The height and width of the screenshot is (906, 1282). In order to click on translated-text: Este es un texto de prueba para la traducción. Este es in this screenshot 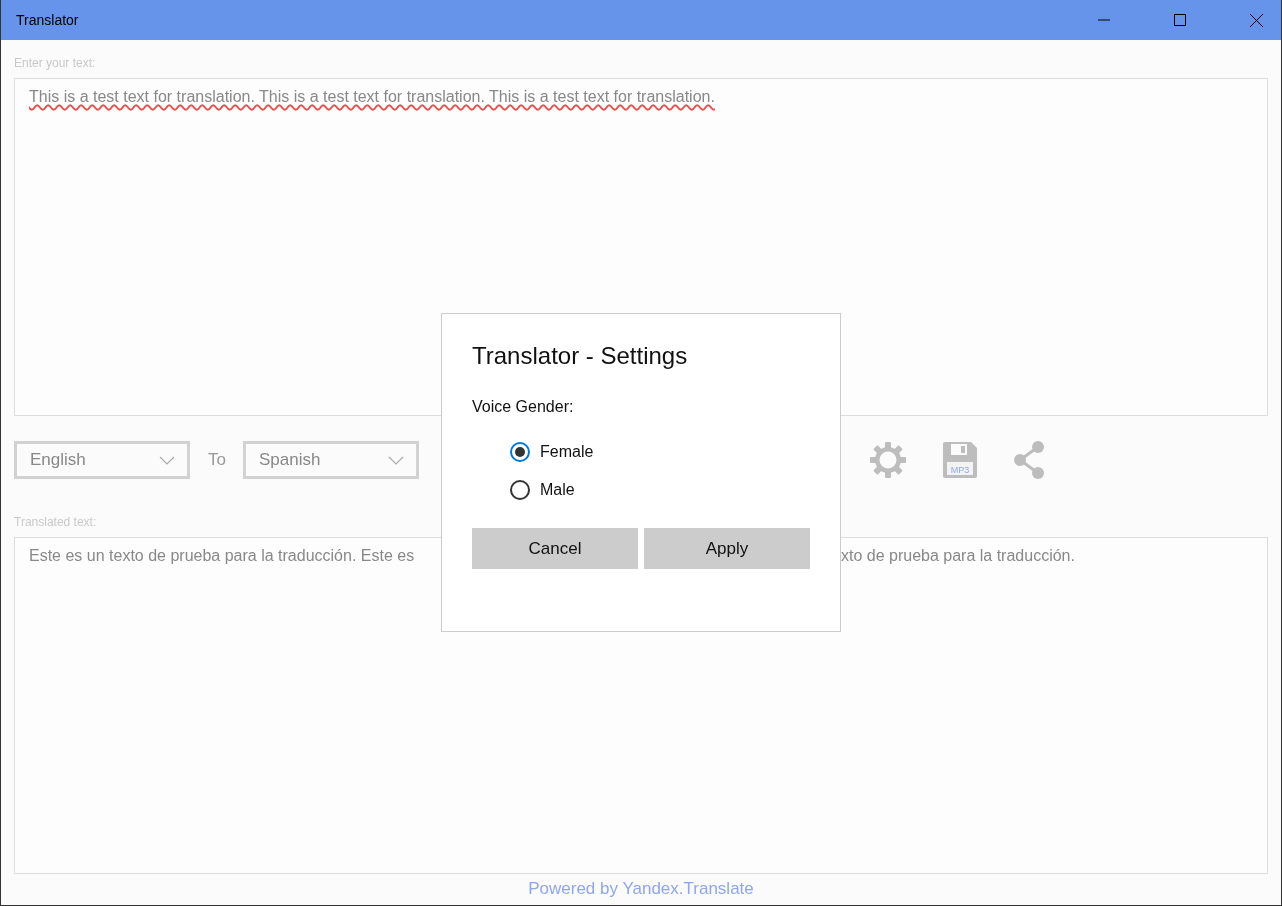, I will do `click(222, 556)`.